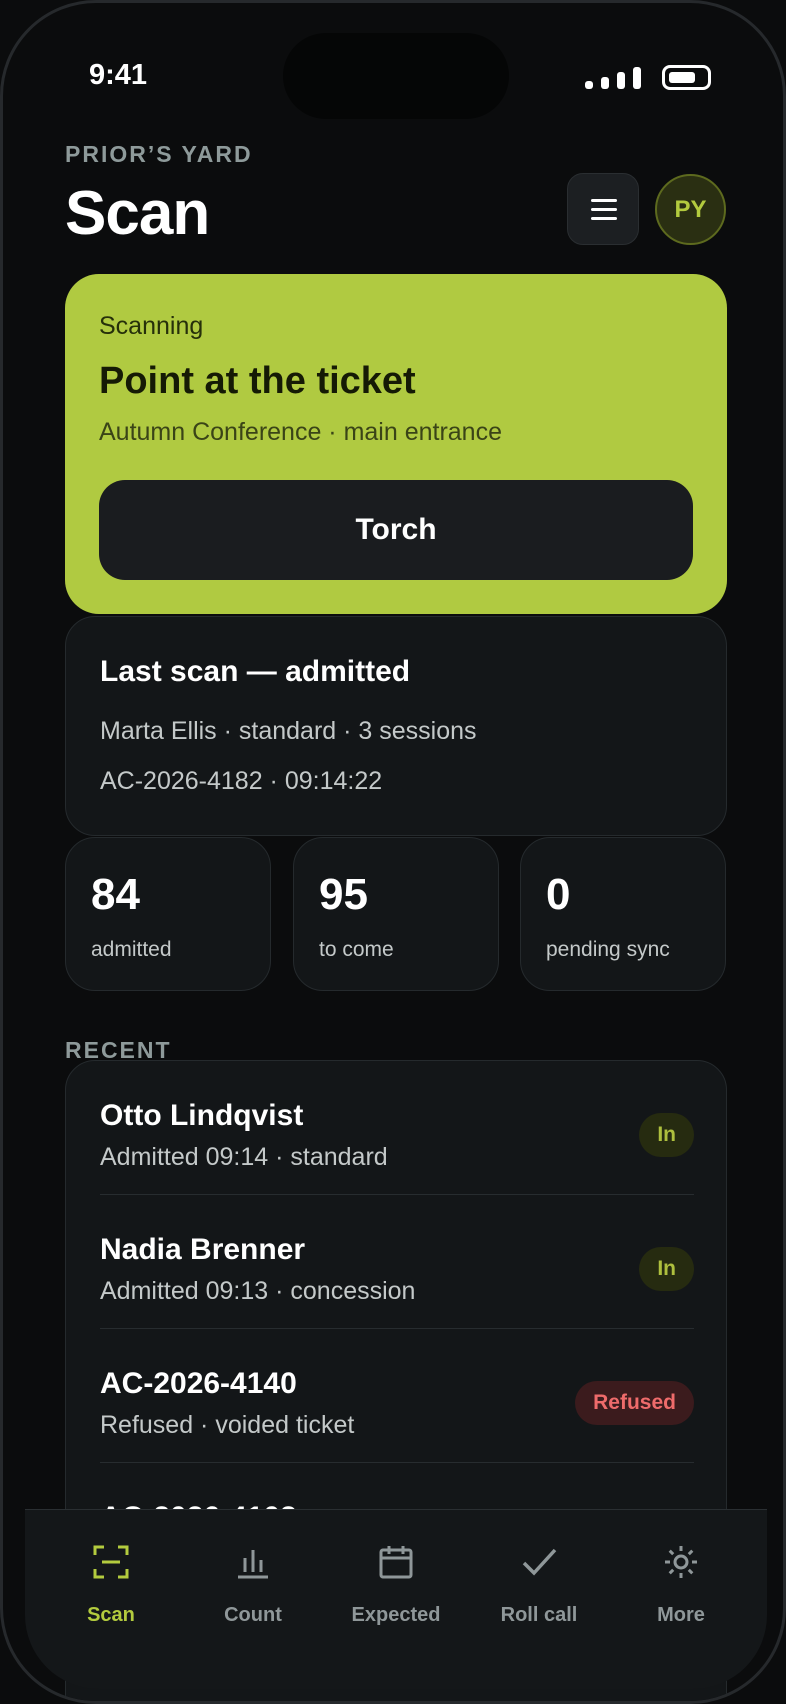 The height and width of the screenshot is (1704, 786). Describe the element at coordinates (241, 781) in the screenshot. I see `last-scan-ticket: AC-2026-4182 · 09:14:22` at that location.